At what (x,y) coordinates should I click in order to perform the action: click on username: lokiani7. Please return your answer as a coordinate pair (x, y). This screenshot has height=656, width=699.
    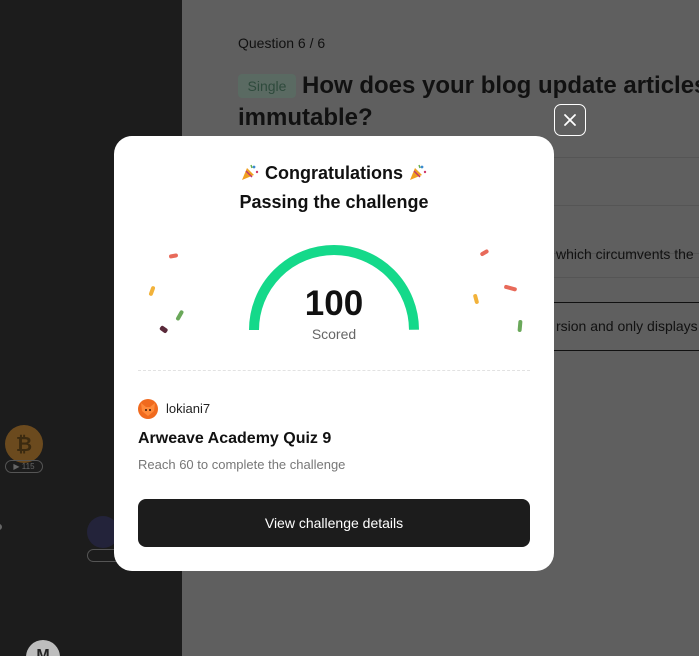
    Looking at the image, I should click on (188, 408).